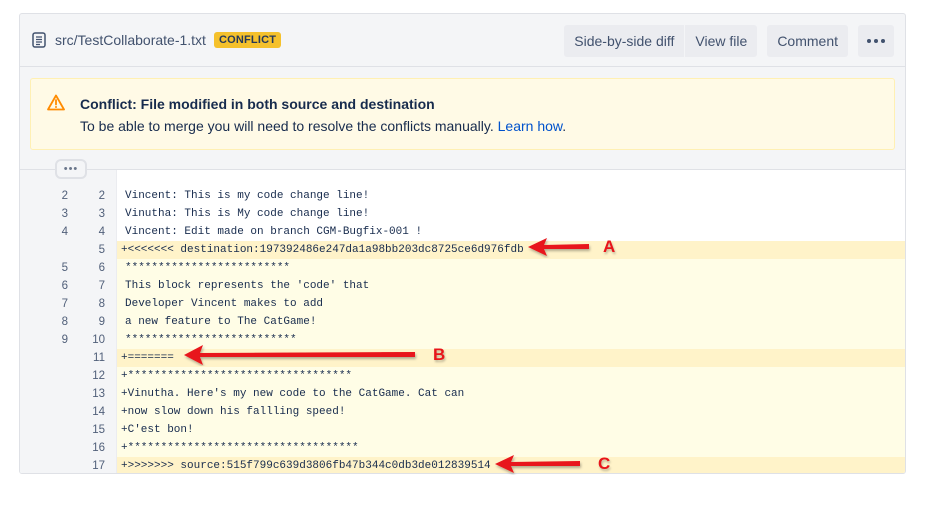 The image size is (926, 507). I want to click on diff-line: 5 6 *************************, so click(462, 268).